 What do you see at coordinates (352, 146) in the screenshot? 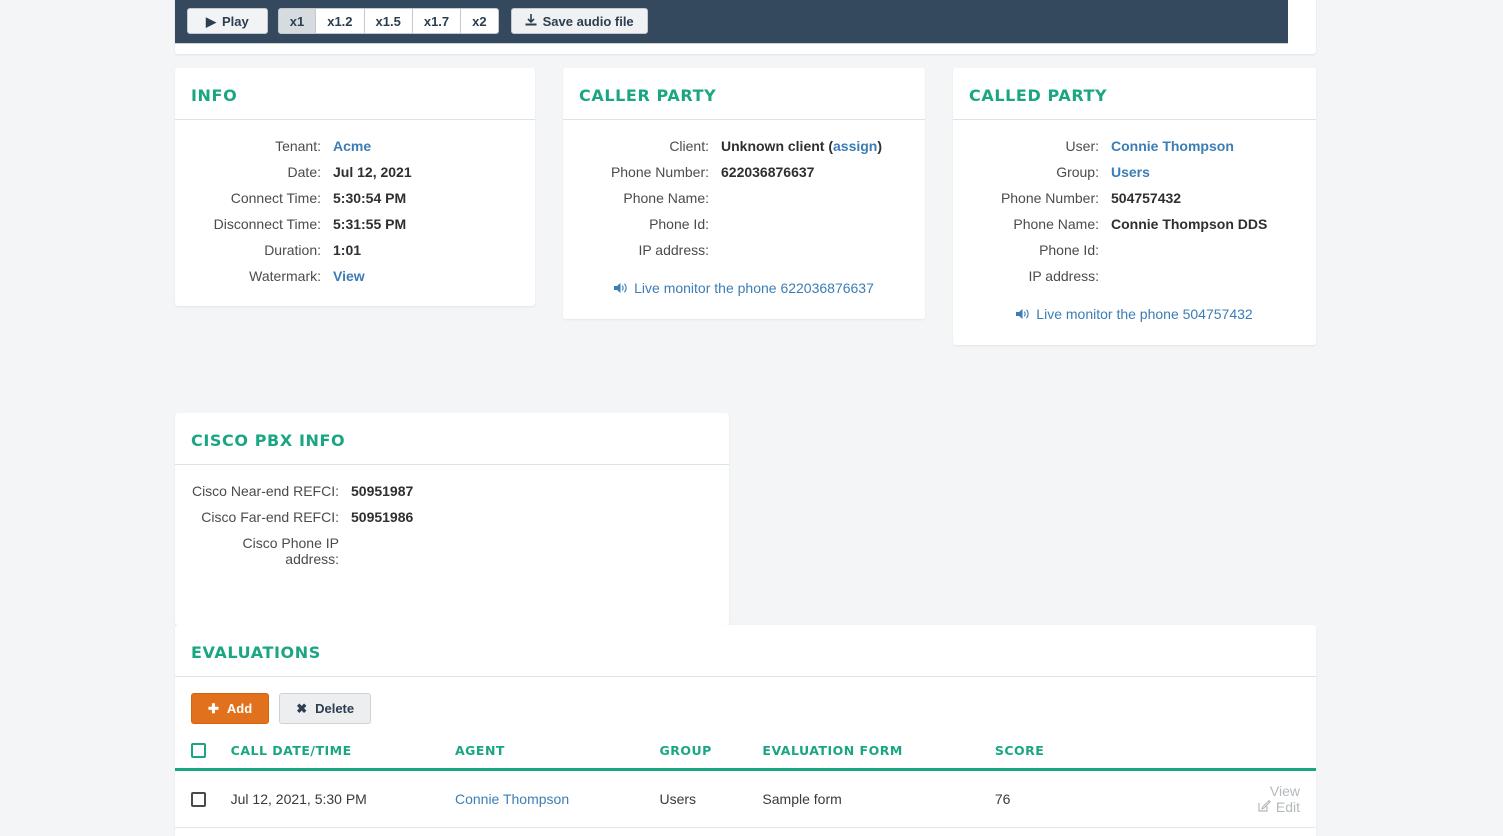
I see `tenant-link: Acme` at bounding box center [352, 146].